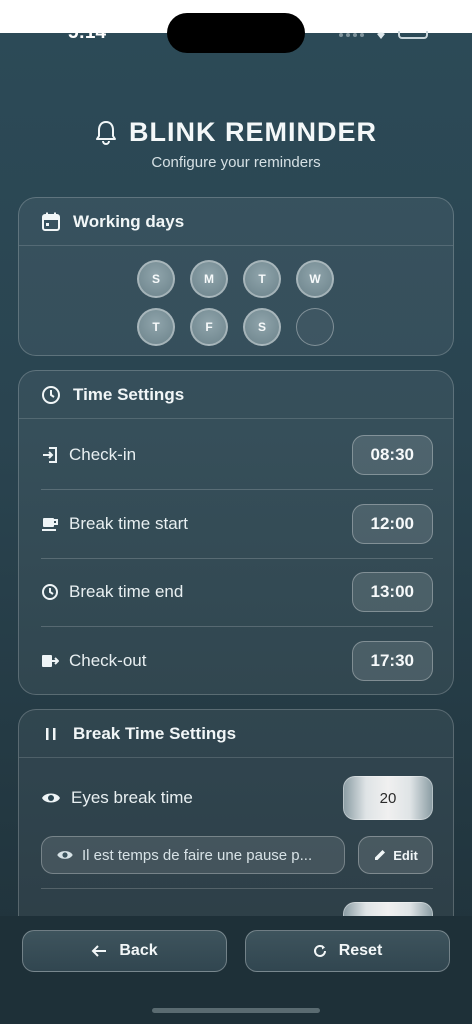 The width and height of the screenshot is (472, 1024). What do you see at coordinates (253, 132) in the screenshot?
I see `app-title: BLINK REMINDER` at bounding box center [253, 132].